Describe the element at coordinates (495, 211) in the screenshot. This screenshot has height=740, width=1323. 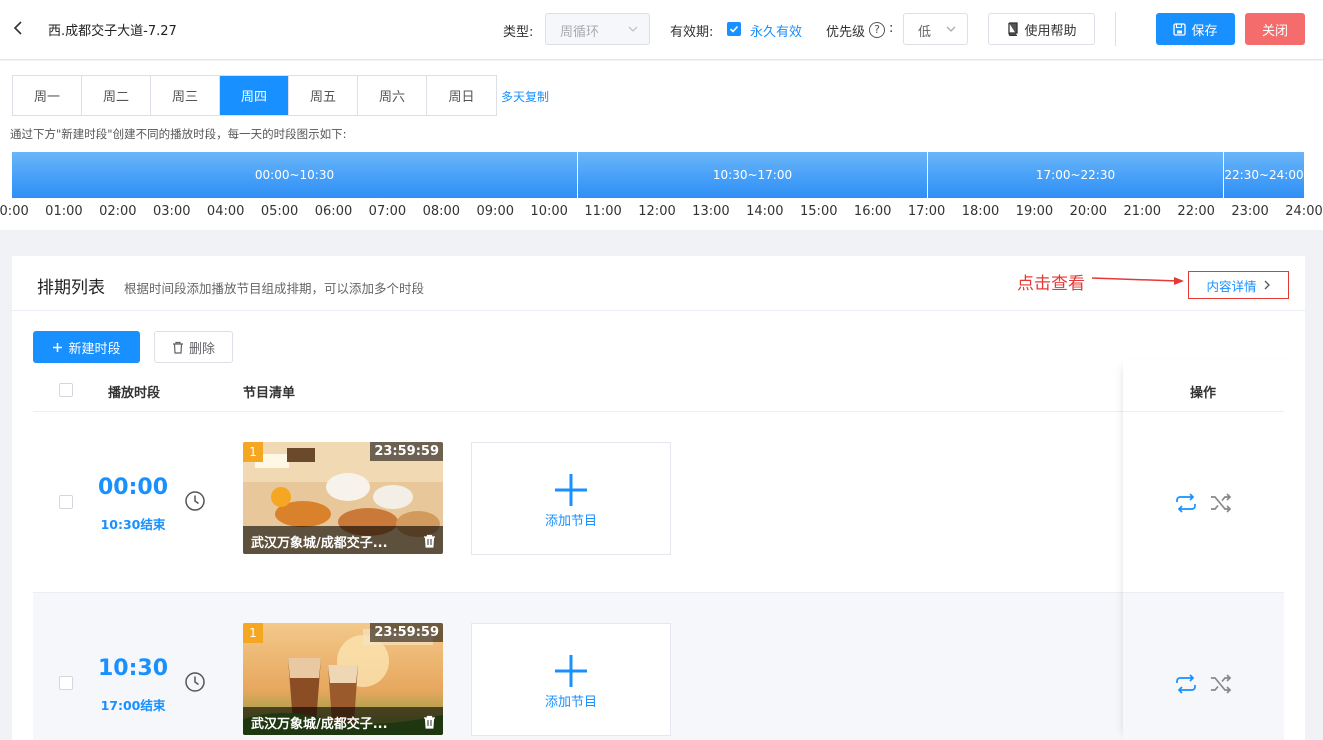
I see `timeline-hour-label: 09:00` at that location.